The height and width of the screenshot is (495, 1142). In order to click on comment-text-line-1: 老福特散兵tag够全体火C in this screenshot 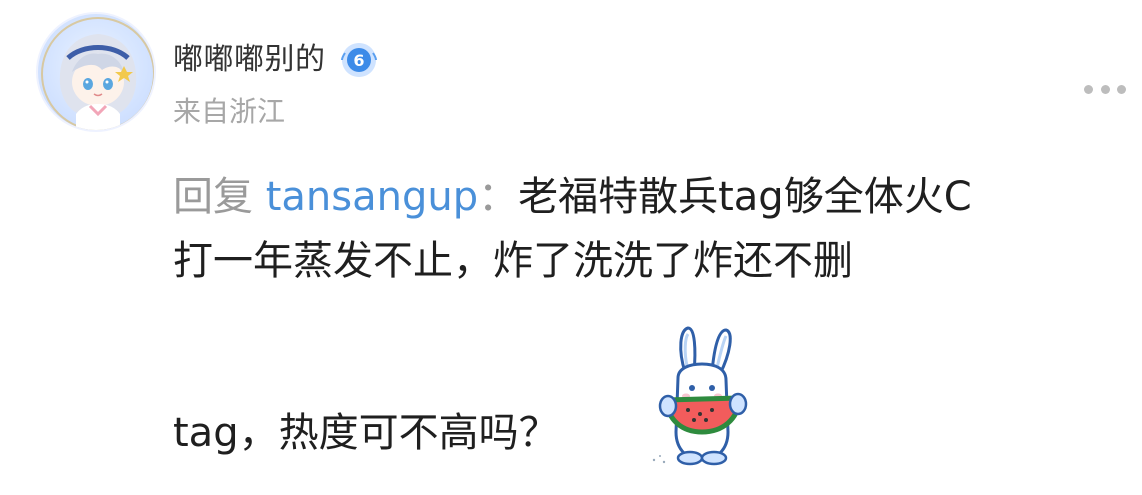, I will do `click(745, 197)`.